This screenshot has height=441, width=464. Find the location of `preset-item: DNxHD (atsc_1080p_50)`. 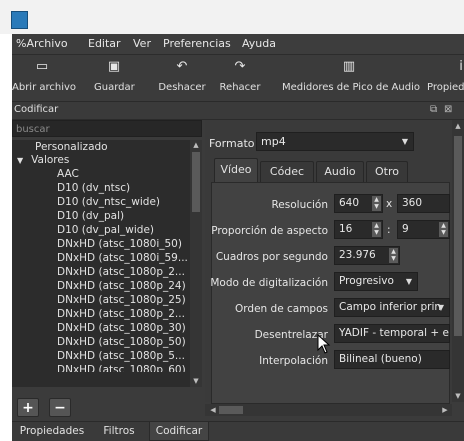

preset-item: DNxHD (atsc_1080p_50) is located at coordinates (121, 342).